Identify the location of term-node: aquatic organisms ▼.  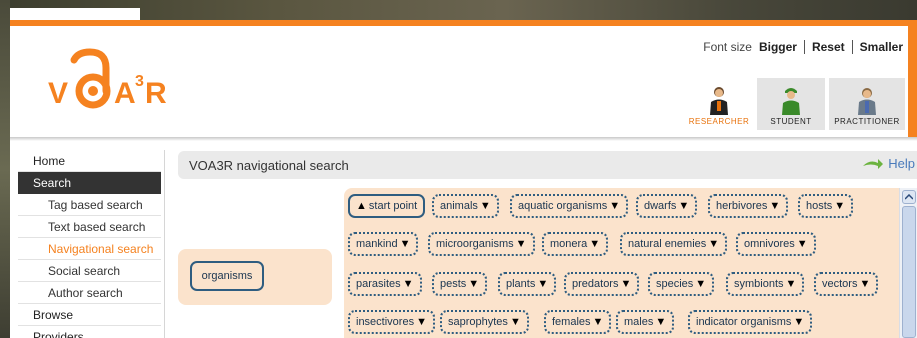
(569, 206).